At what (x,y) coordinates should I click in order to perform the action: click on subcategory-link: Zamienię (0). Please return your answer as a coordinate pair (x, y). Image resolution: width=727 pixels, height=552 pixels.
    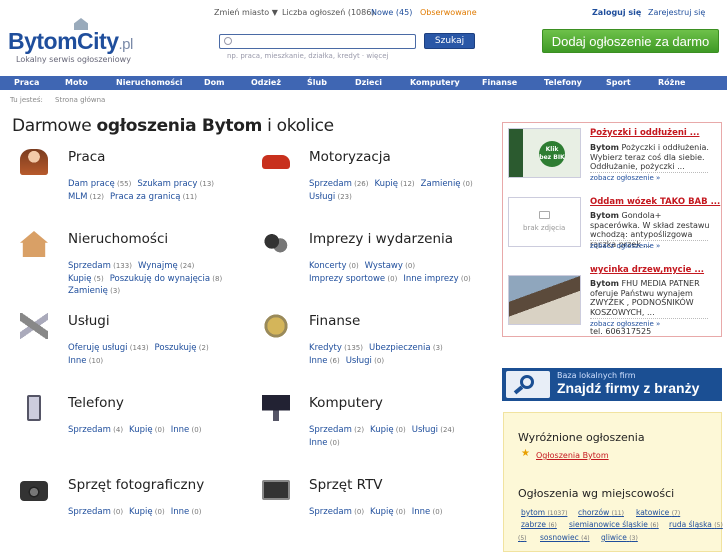
    Looking at the image, I should click on (447, 184).